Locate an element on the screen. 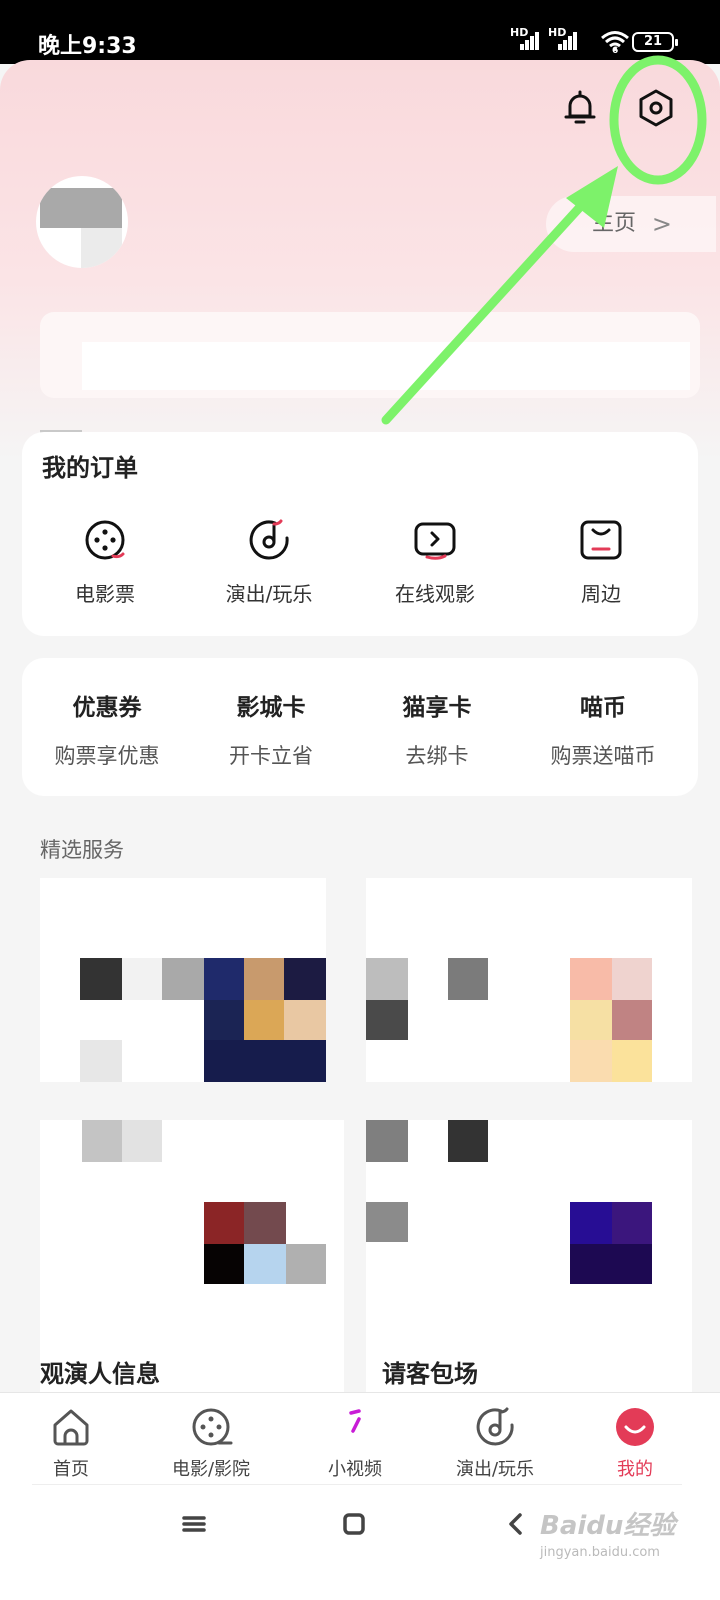 Image resolution: width=720 pixels, height=1600 pixels. menu-icon is located at coordinates (194, 1524).